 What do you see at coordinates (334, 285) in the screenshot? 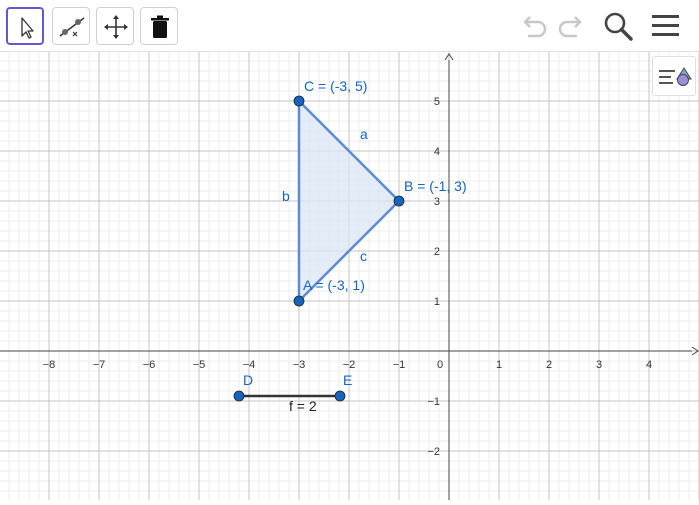
I see `point-a-label: A = (-3, 1)` at bounding box center [334, 285].